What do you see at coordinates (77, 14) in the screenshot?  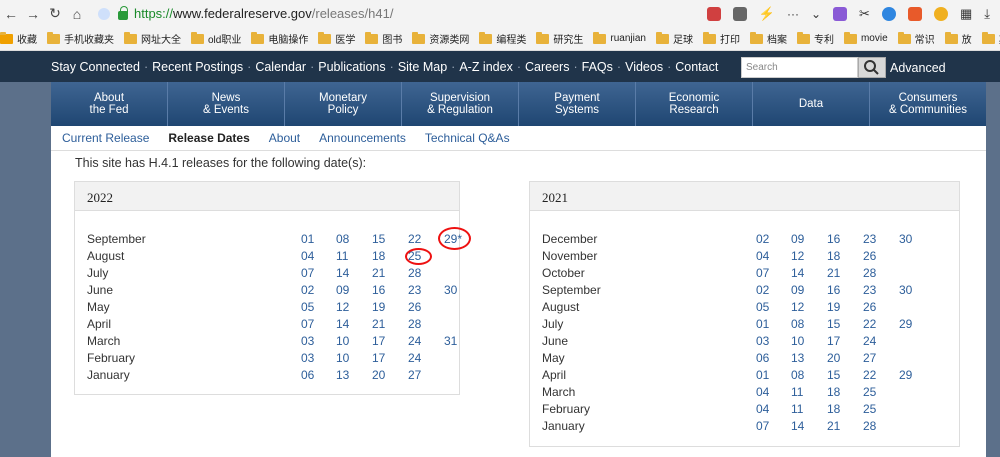 I see `home-icon: ⌂` at bounding box center [77, 14].